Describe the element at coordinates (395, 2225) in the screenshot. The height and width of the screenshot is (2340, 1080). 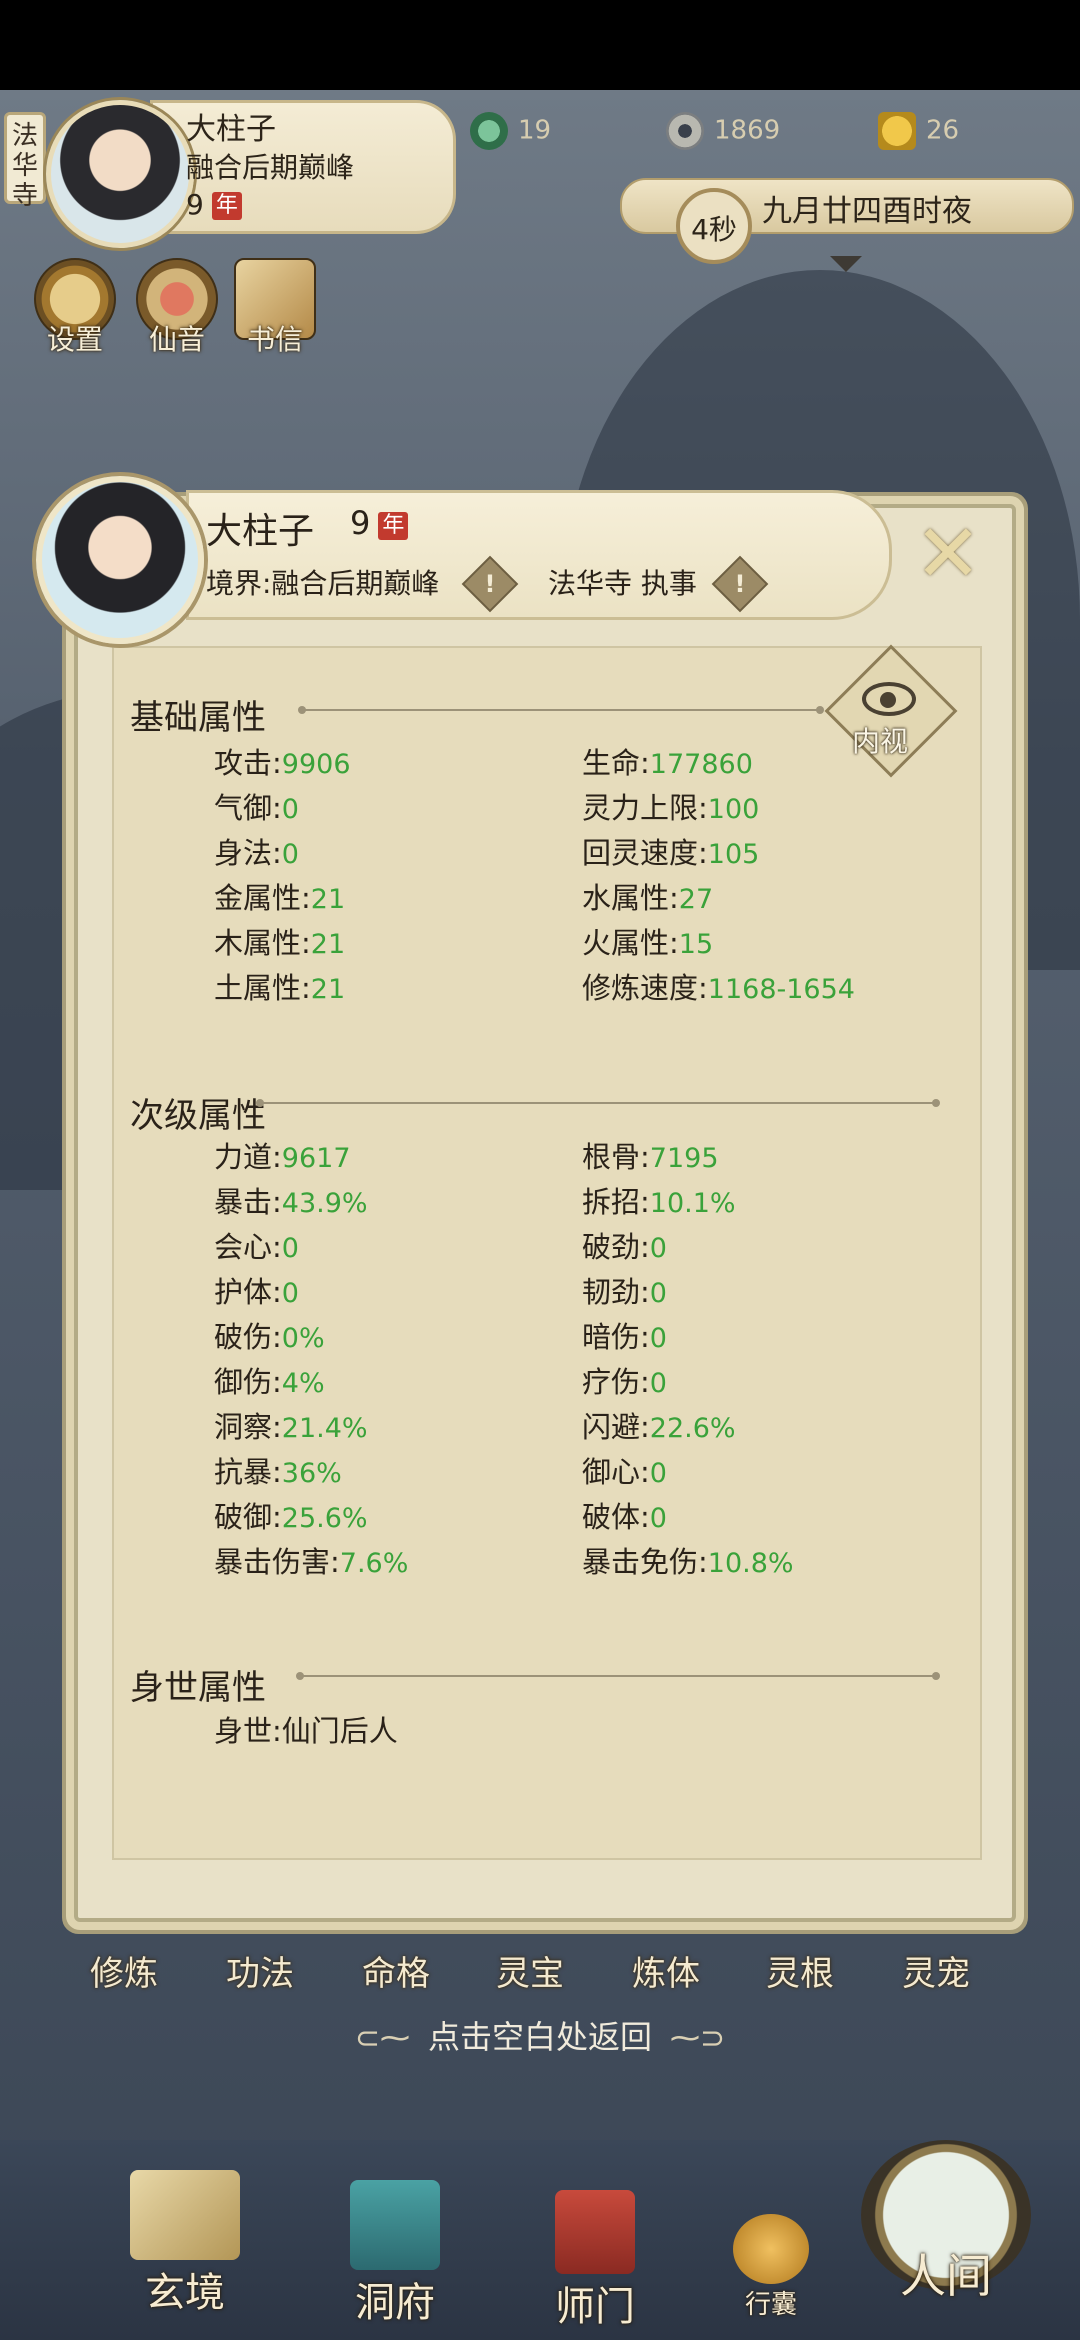
I see `pavilion-icon` at that location.